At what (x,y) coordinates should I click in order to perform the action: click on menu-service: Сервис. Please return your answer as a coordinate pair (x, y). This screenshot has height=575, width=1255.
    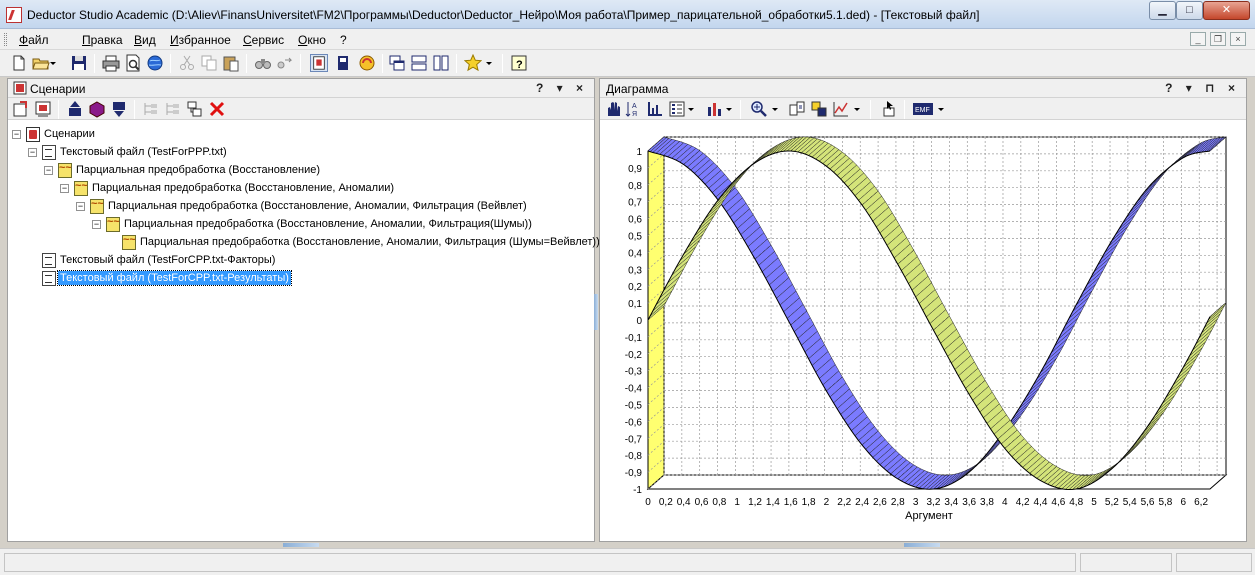
    Looking at the image, I should click on (263, 40).